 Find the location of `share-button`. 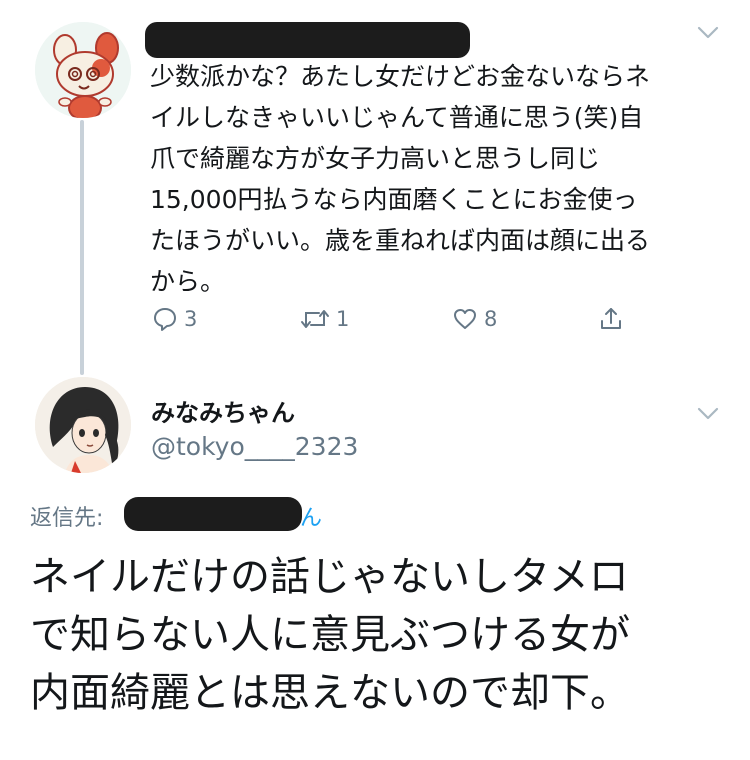

share-button is located at coordinates (611, 319).